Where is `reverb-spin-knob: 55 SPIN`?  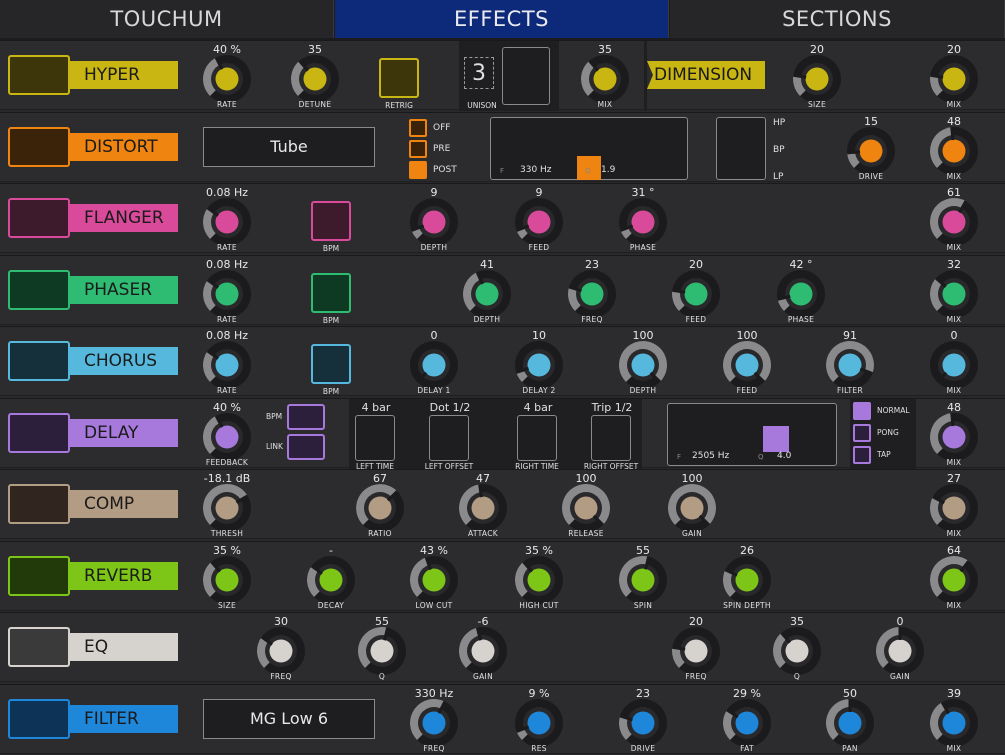
reverb-spin-knob: 55 SPIN is located at coordinates (643, 577).